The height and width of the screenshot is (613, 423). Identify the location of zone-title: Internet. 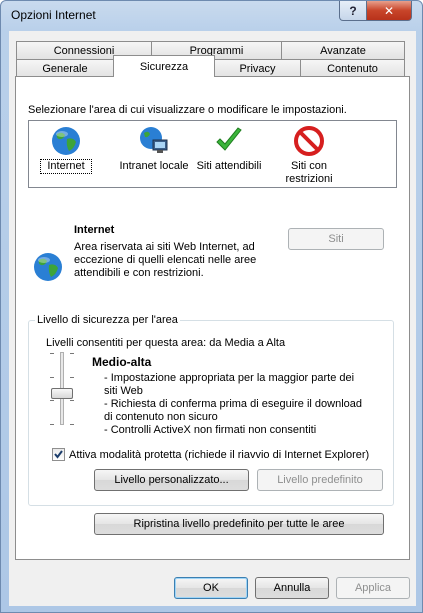
(94, 230).